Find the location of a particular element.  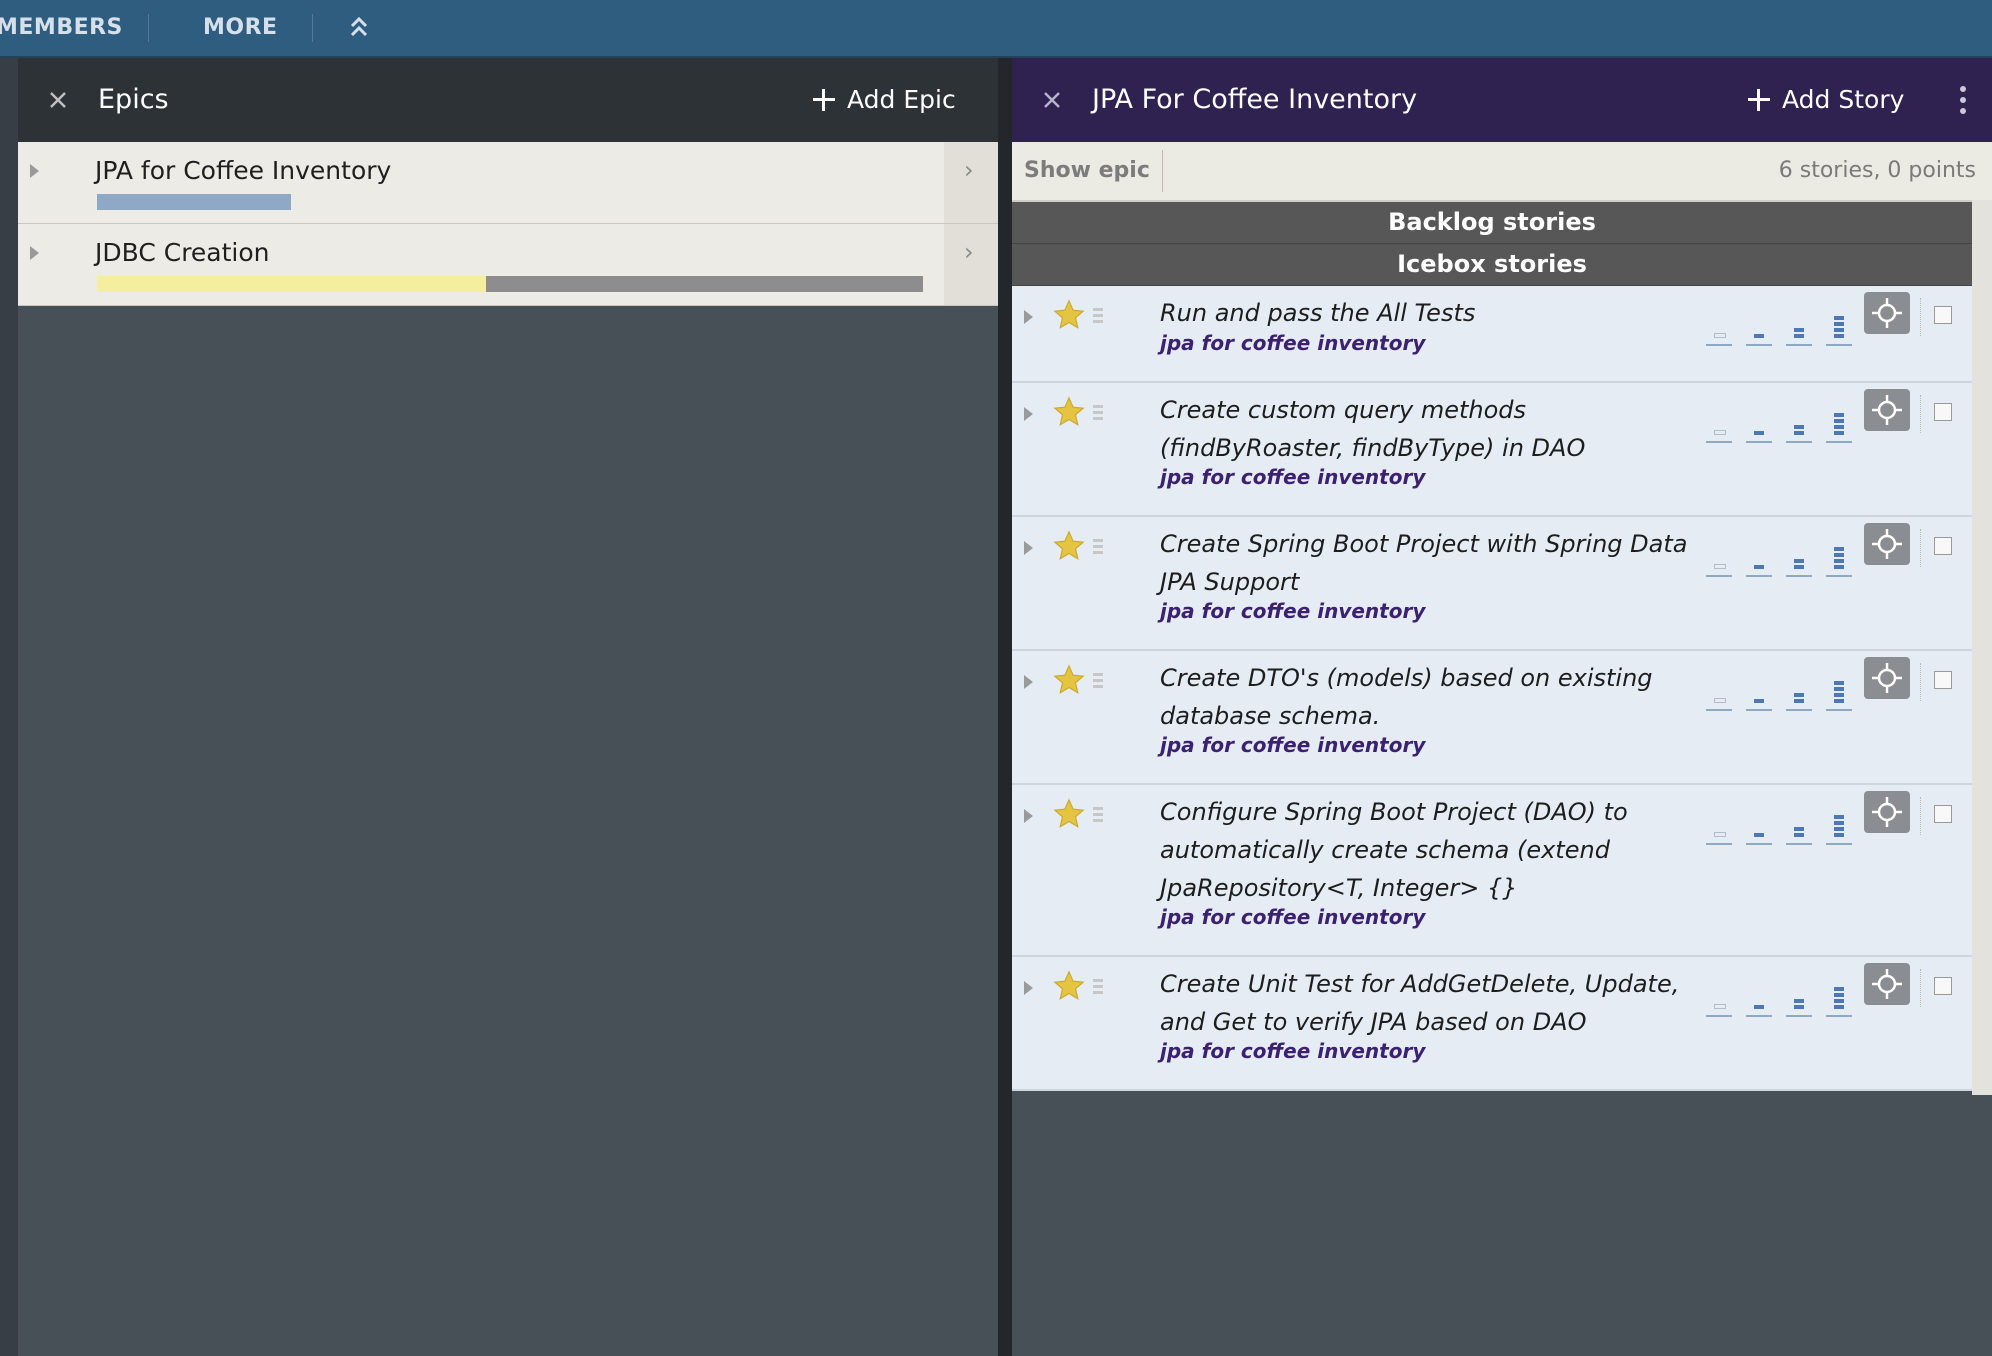

nav-more: MORE is located at coordinates (240, 28).